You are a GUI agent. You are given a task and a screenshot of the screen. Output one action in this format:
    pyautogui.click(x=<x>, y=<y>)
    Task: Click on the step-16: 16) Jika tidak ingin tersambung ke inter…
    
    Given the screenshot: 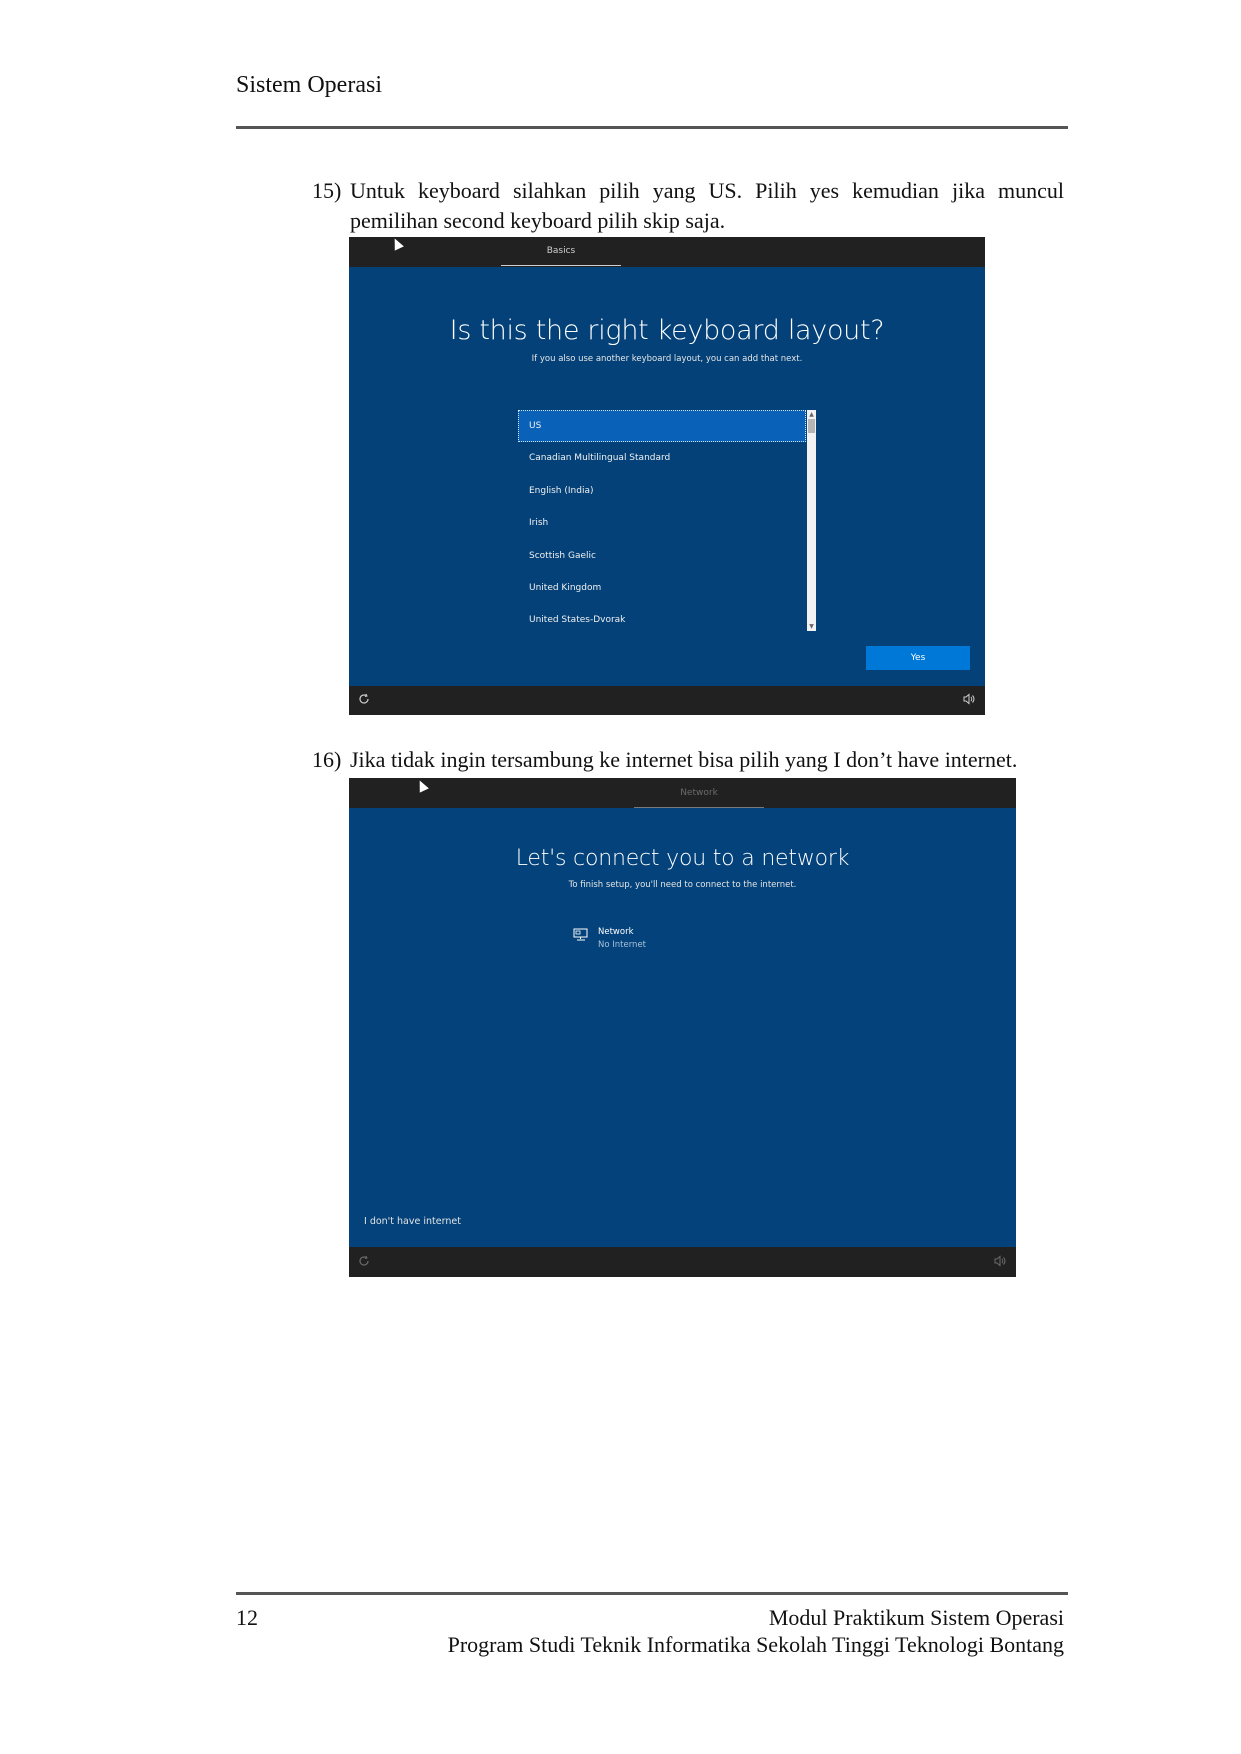 What is the action you would take?
    pyautogui.click(x=688, y=760)
    